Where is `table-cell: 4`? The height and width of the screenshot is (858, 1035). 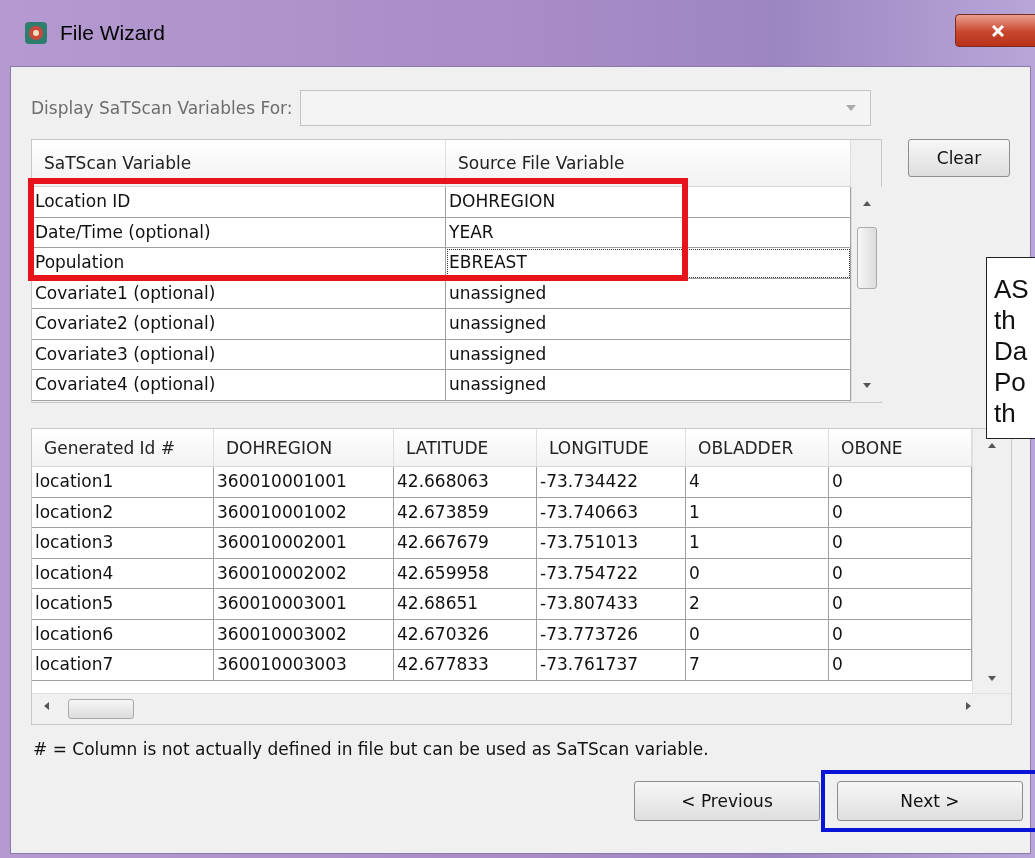 table-cell: 4 is located at coordinates (757, 482).